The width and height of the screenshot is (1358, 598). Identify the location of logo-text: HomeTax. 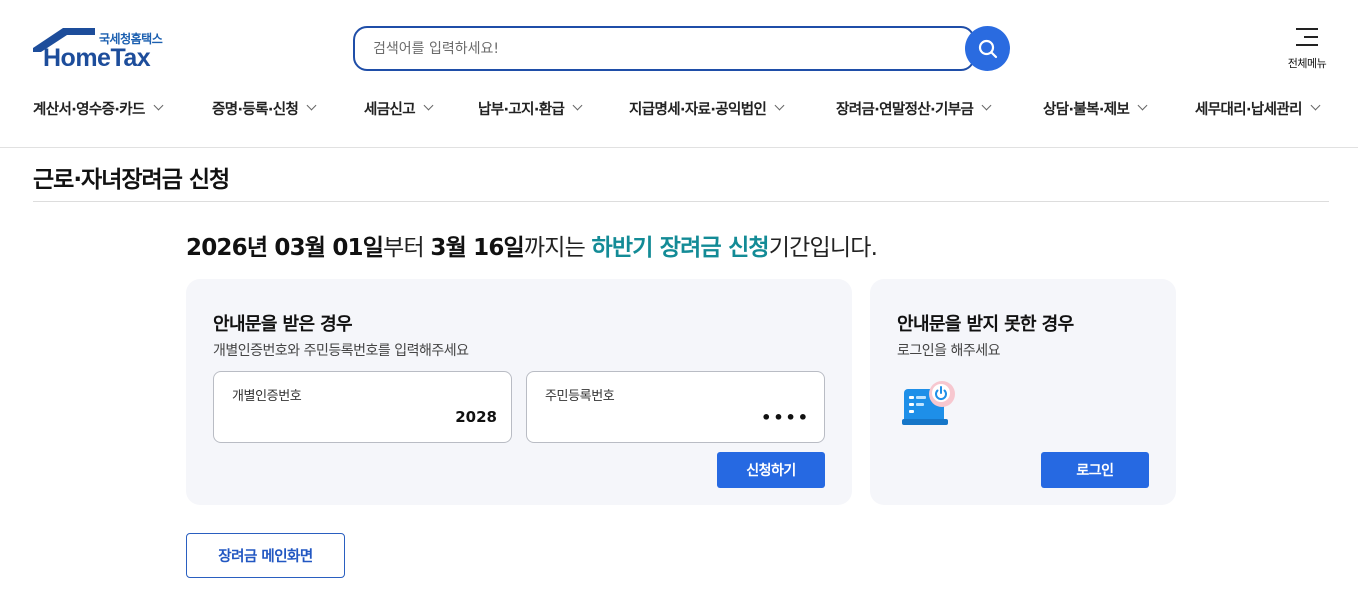
(97, 58).